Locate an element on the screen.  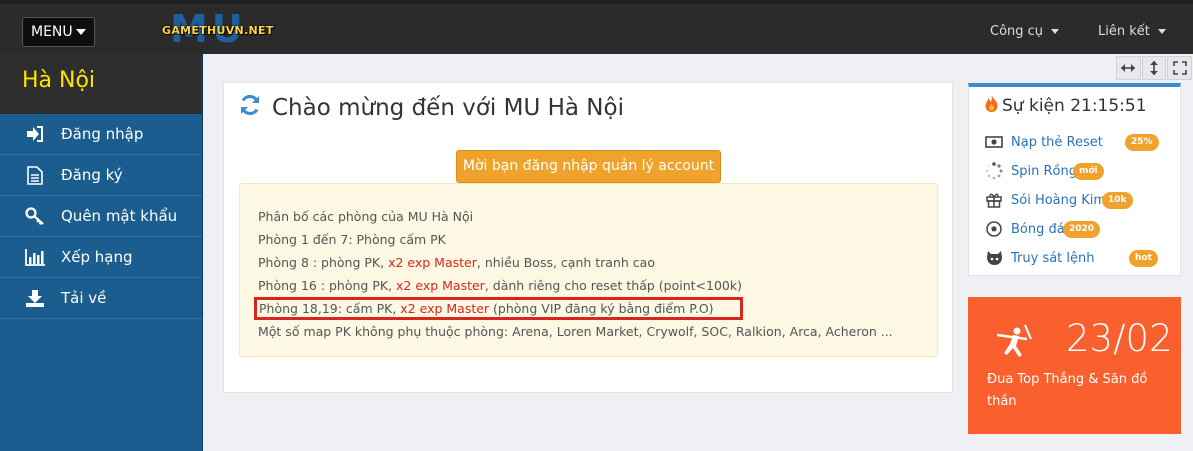
event-item-label: Bóng đá is located at coordinates (1038, 229).